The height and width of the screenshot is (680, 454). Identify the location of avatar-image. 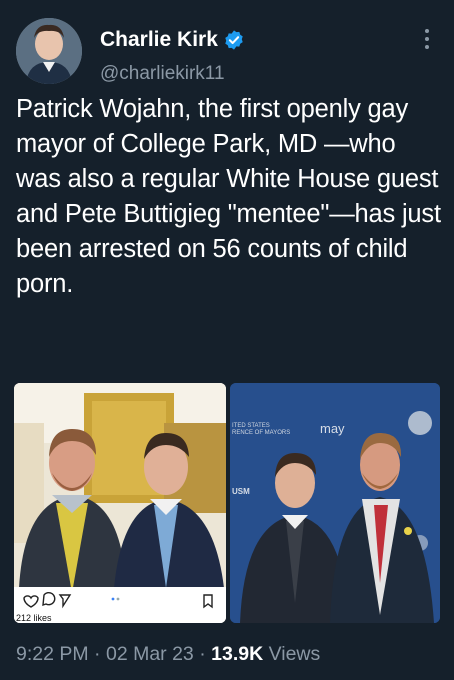
(49, 51).